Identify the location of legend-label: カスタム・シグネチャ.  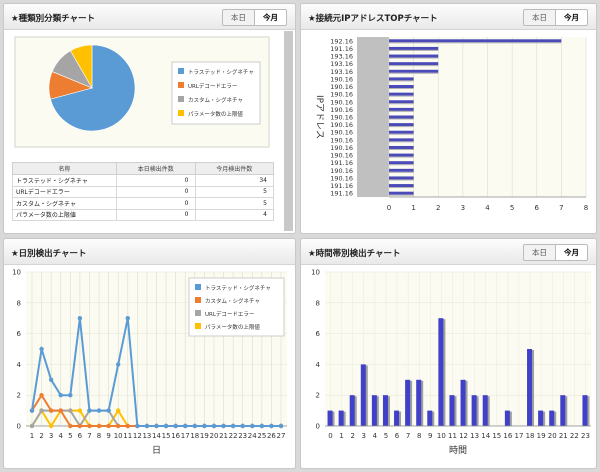
(215, 100).